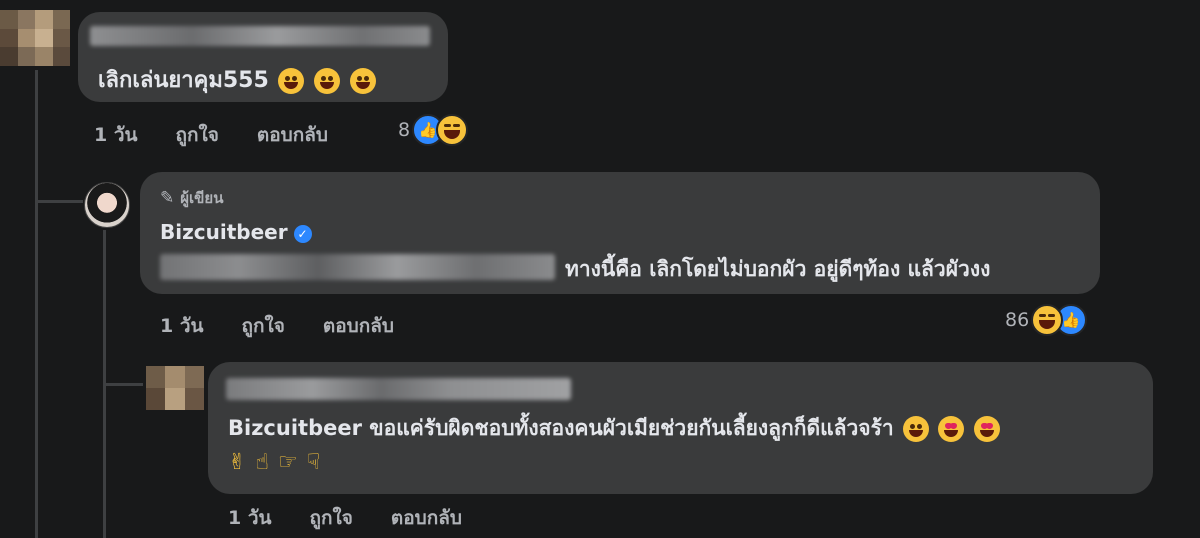 This screenshot has width=1200, height=538. I want to click on grin-sweat-emoji-icon, so click(327, 81).